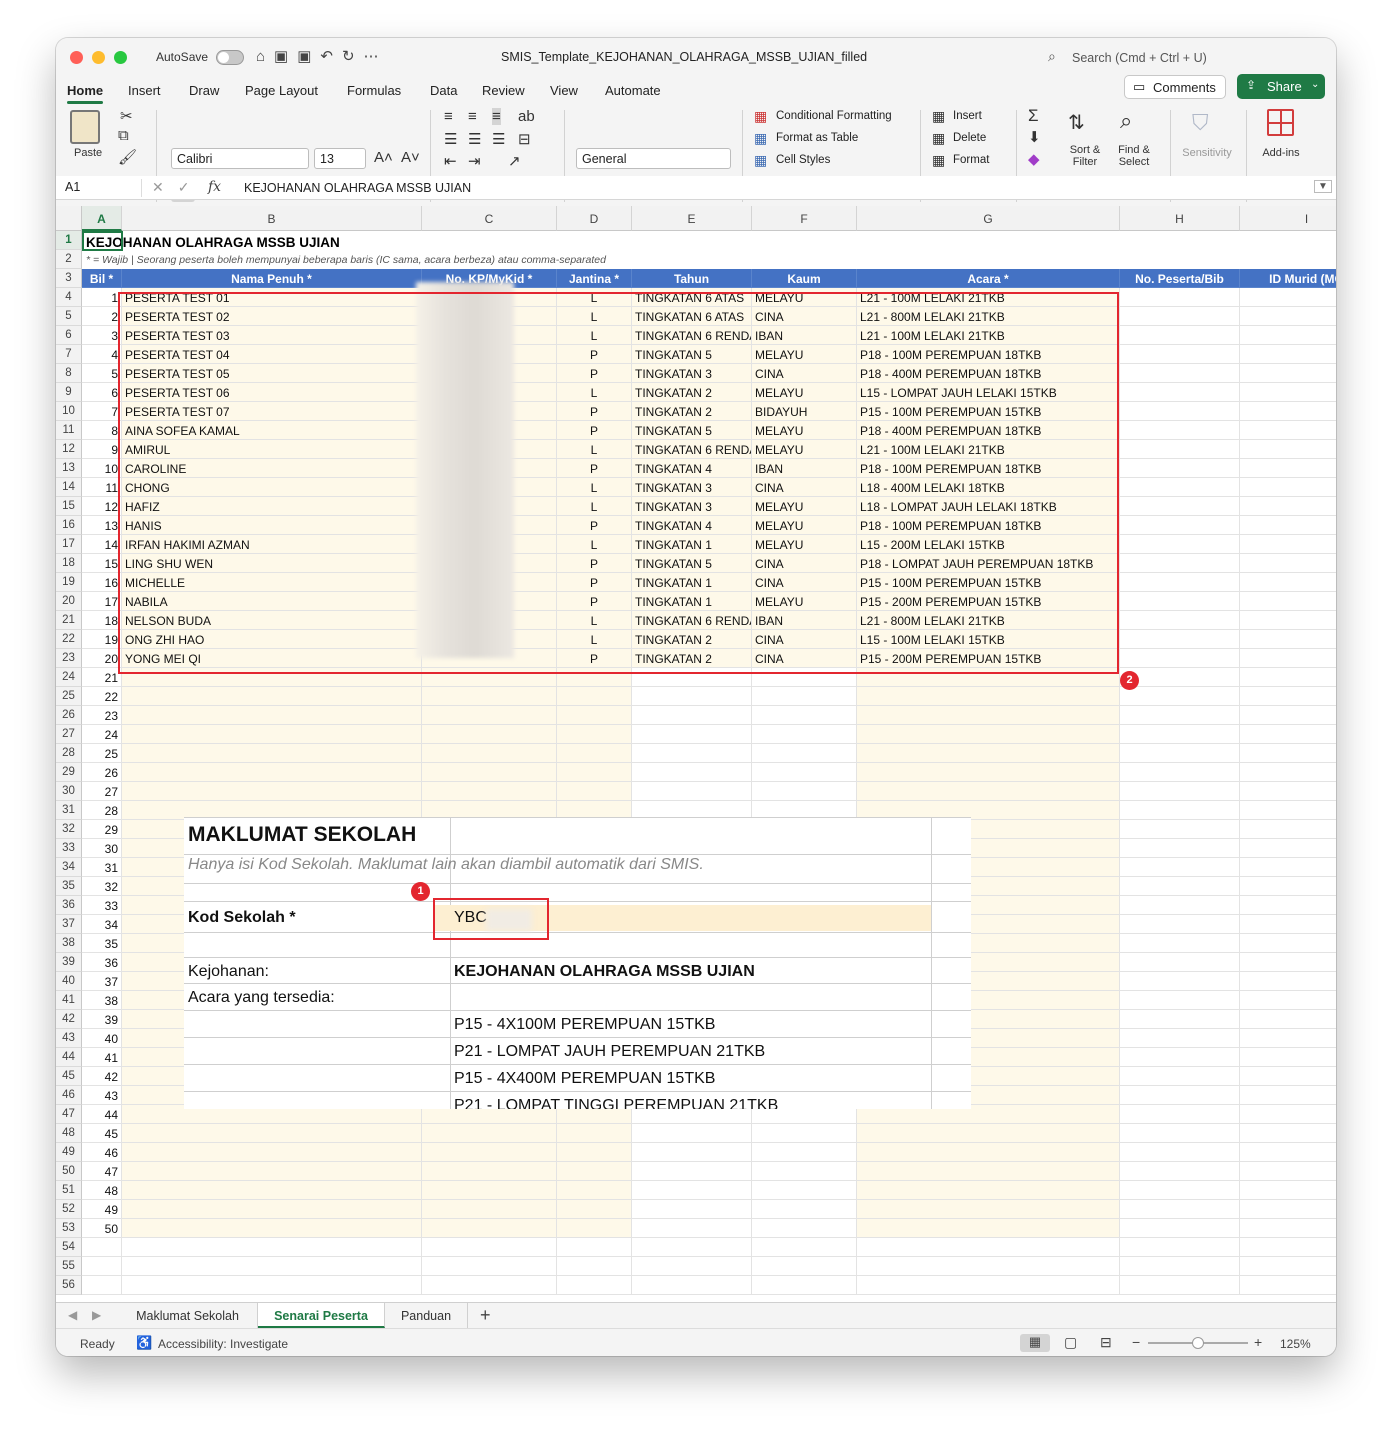 This screenshot has width=1392, height=1430. I want to click on zoom-out-icon: −, so click(1136, 1342).